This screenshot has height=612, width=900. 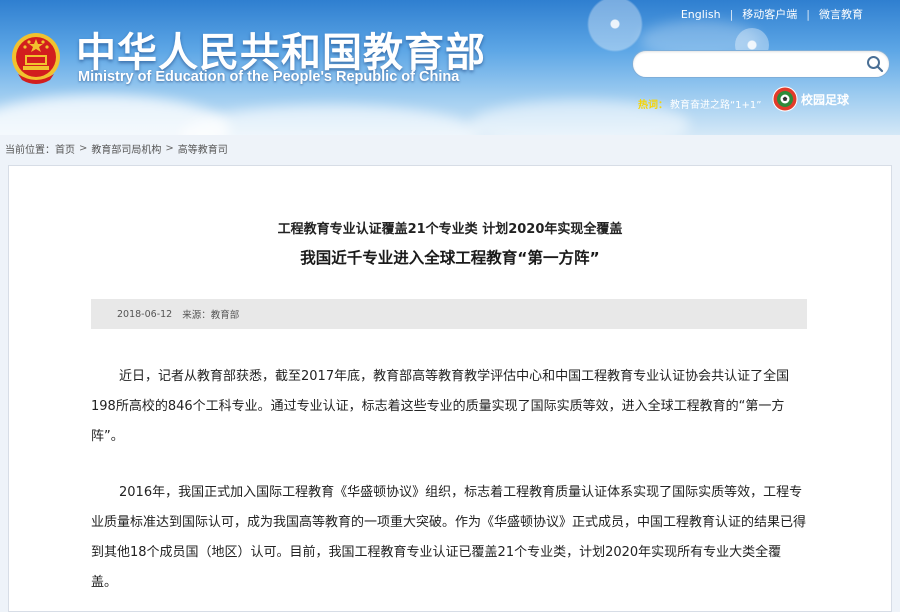 What do you see at coordinates (653, 105) in the screenshot?
I see `hot-words-label: 热词：` at bounding box center [653, 105].